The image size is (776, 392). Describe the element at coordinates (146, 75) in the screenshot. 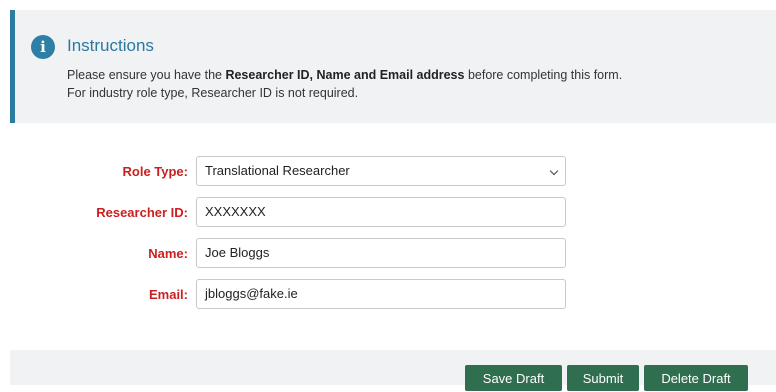

I see `instructions-line1-prefix: Please ensure you have the` at that location.